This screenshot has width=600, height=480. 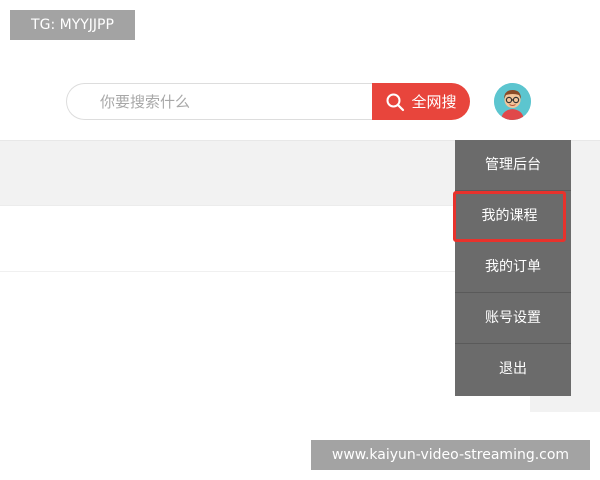 What do you see at coordinates (450, 455) in the screenshot?
I see `watermark-bottom: www.kaiyun-video-streaming.com` at bounding box center [450, 455].